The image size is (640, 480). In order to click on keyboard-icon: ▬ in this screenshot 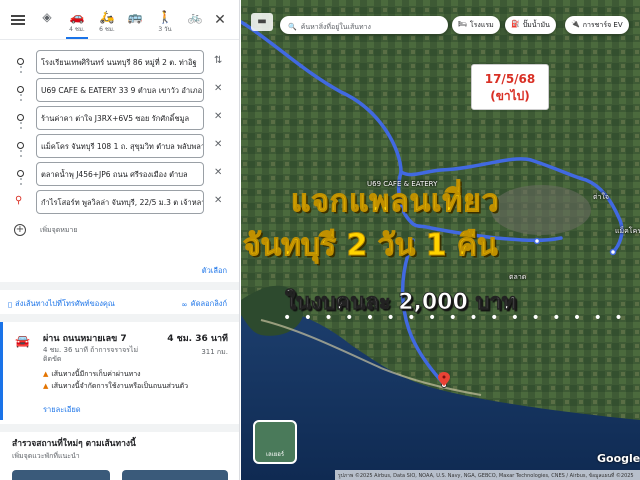, I will do `click(262, 22)`.